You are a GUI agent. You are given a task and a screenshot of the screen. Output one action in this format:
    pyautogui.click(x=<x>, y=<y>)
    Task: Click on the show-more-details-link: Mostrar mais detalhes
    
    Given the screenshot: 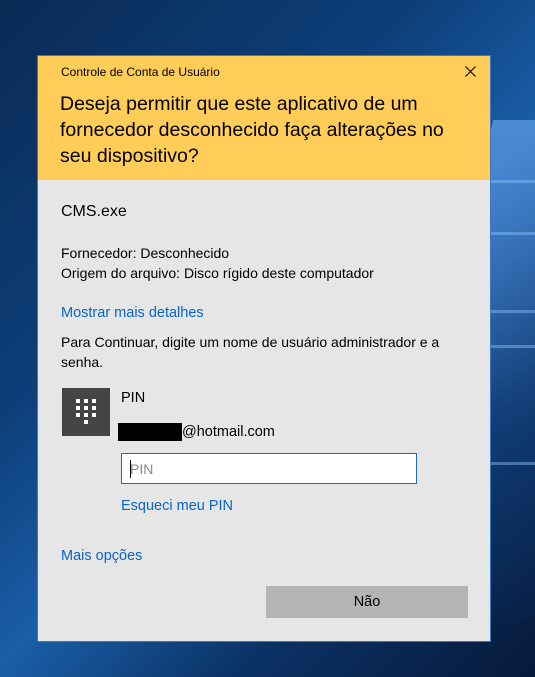 What is the action you would take?
    pyautogui.click(x=132, y=313)
    